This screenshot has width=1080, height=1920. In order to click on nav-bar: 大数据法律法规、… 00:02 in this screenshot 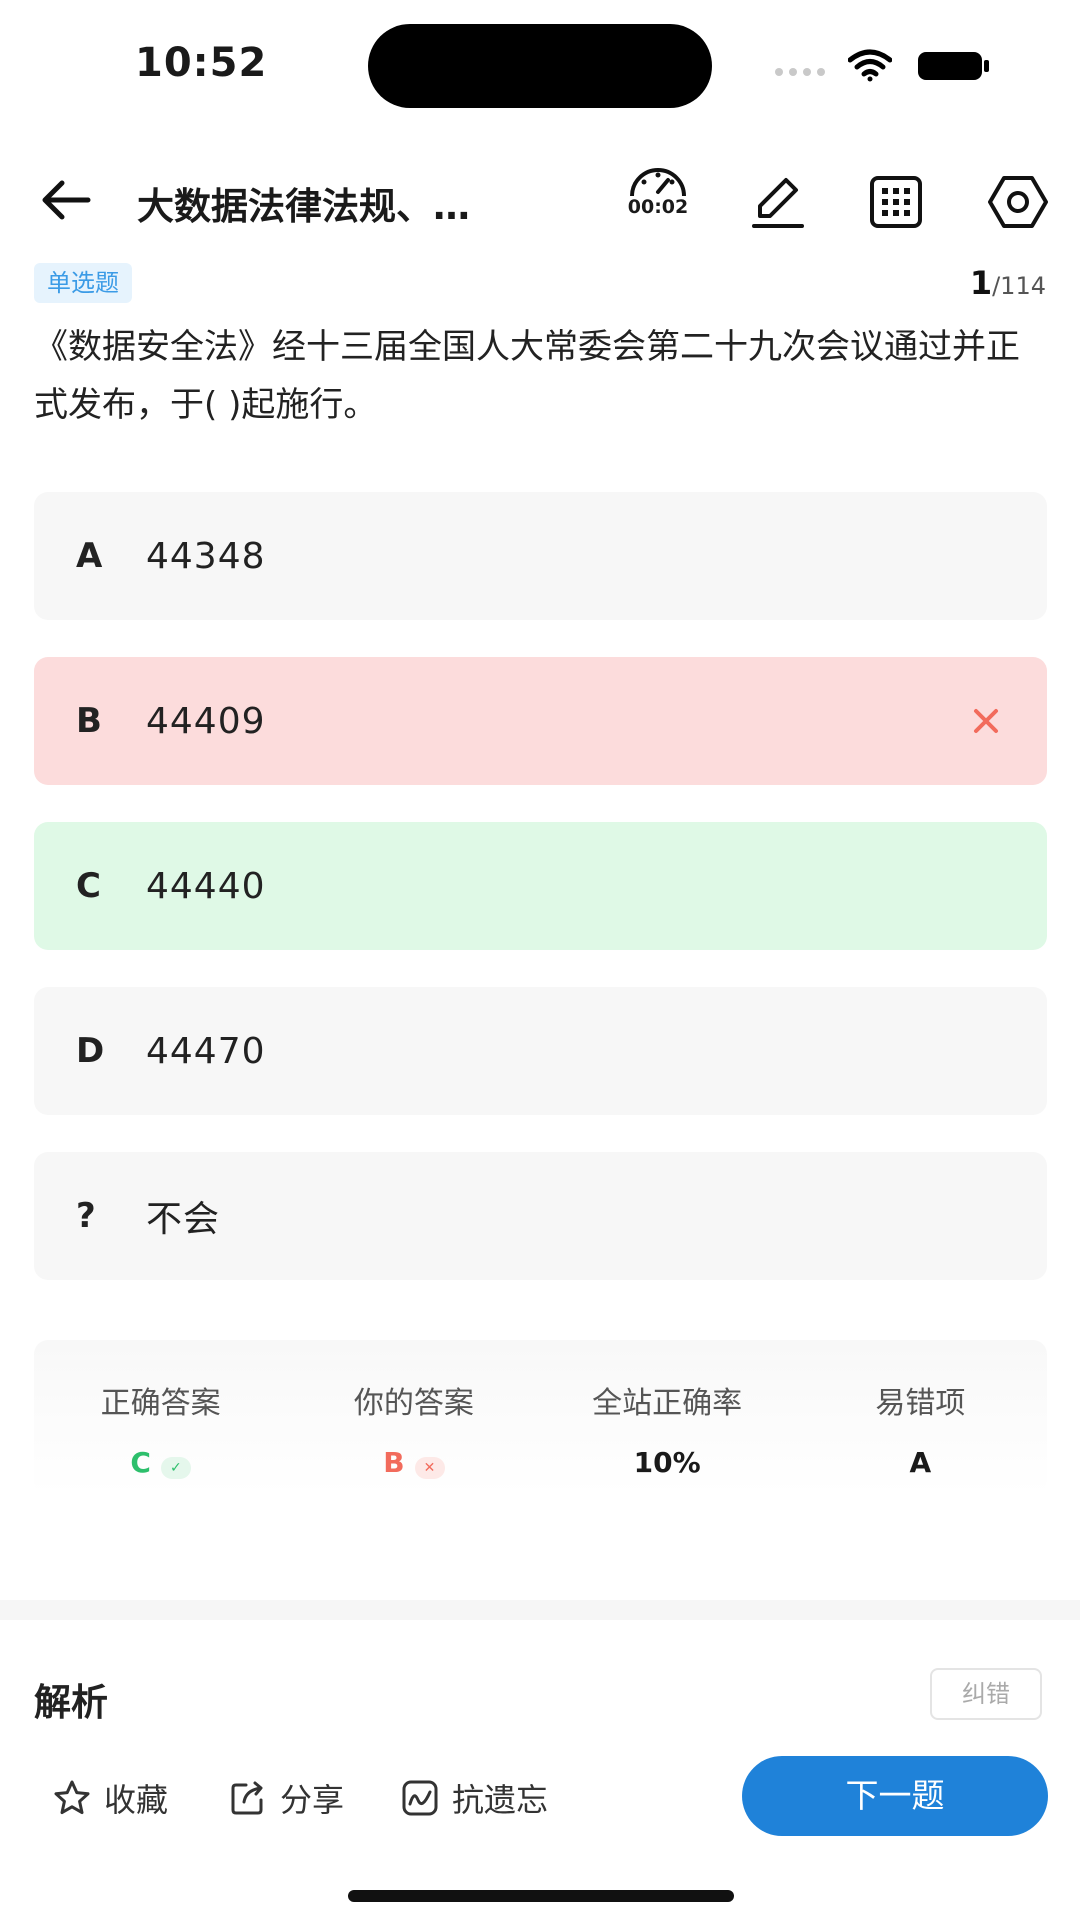, I will do `click(540, 200)`.